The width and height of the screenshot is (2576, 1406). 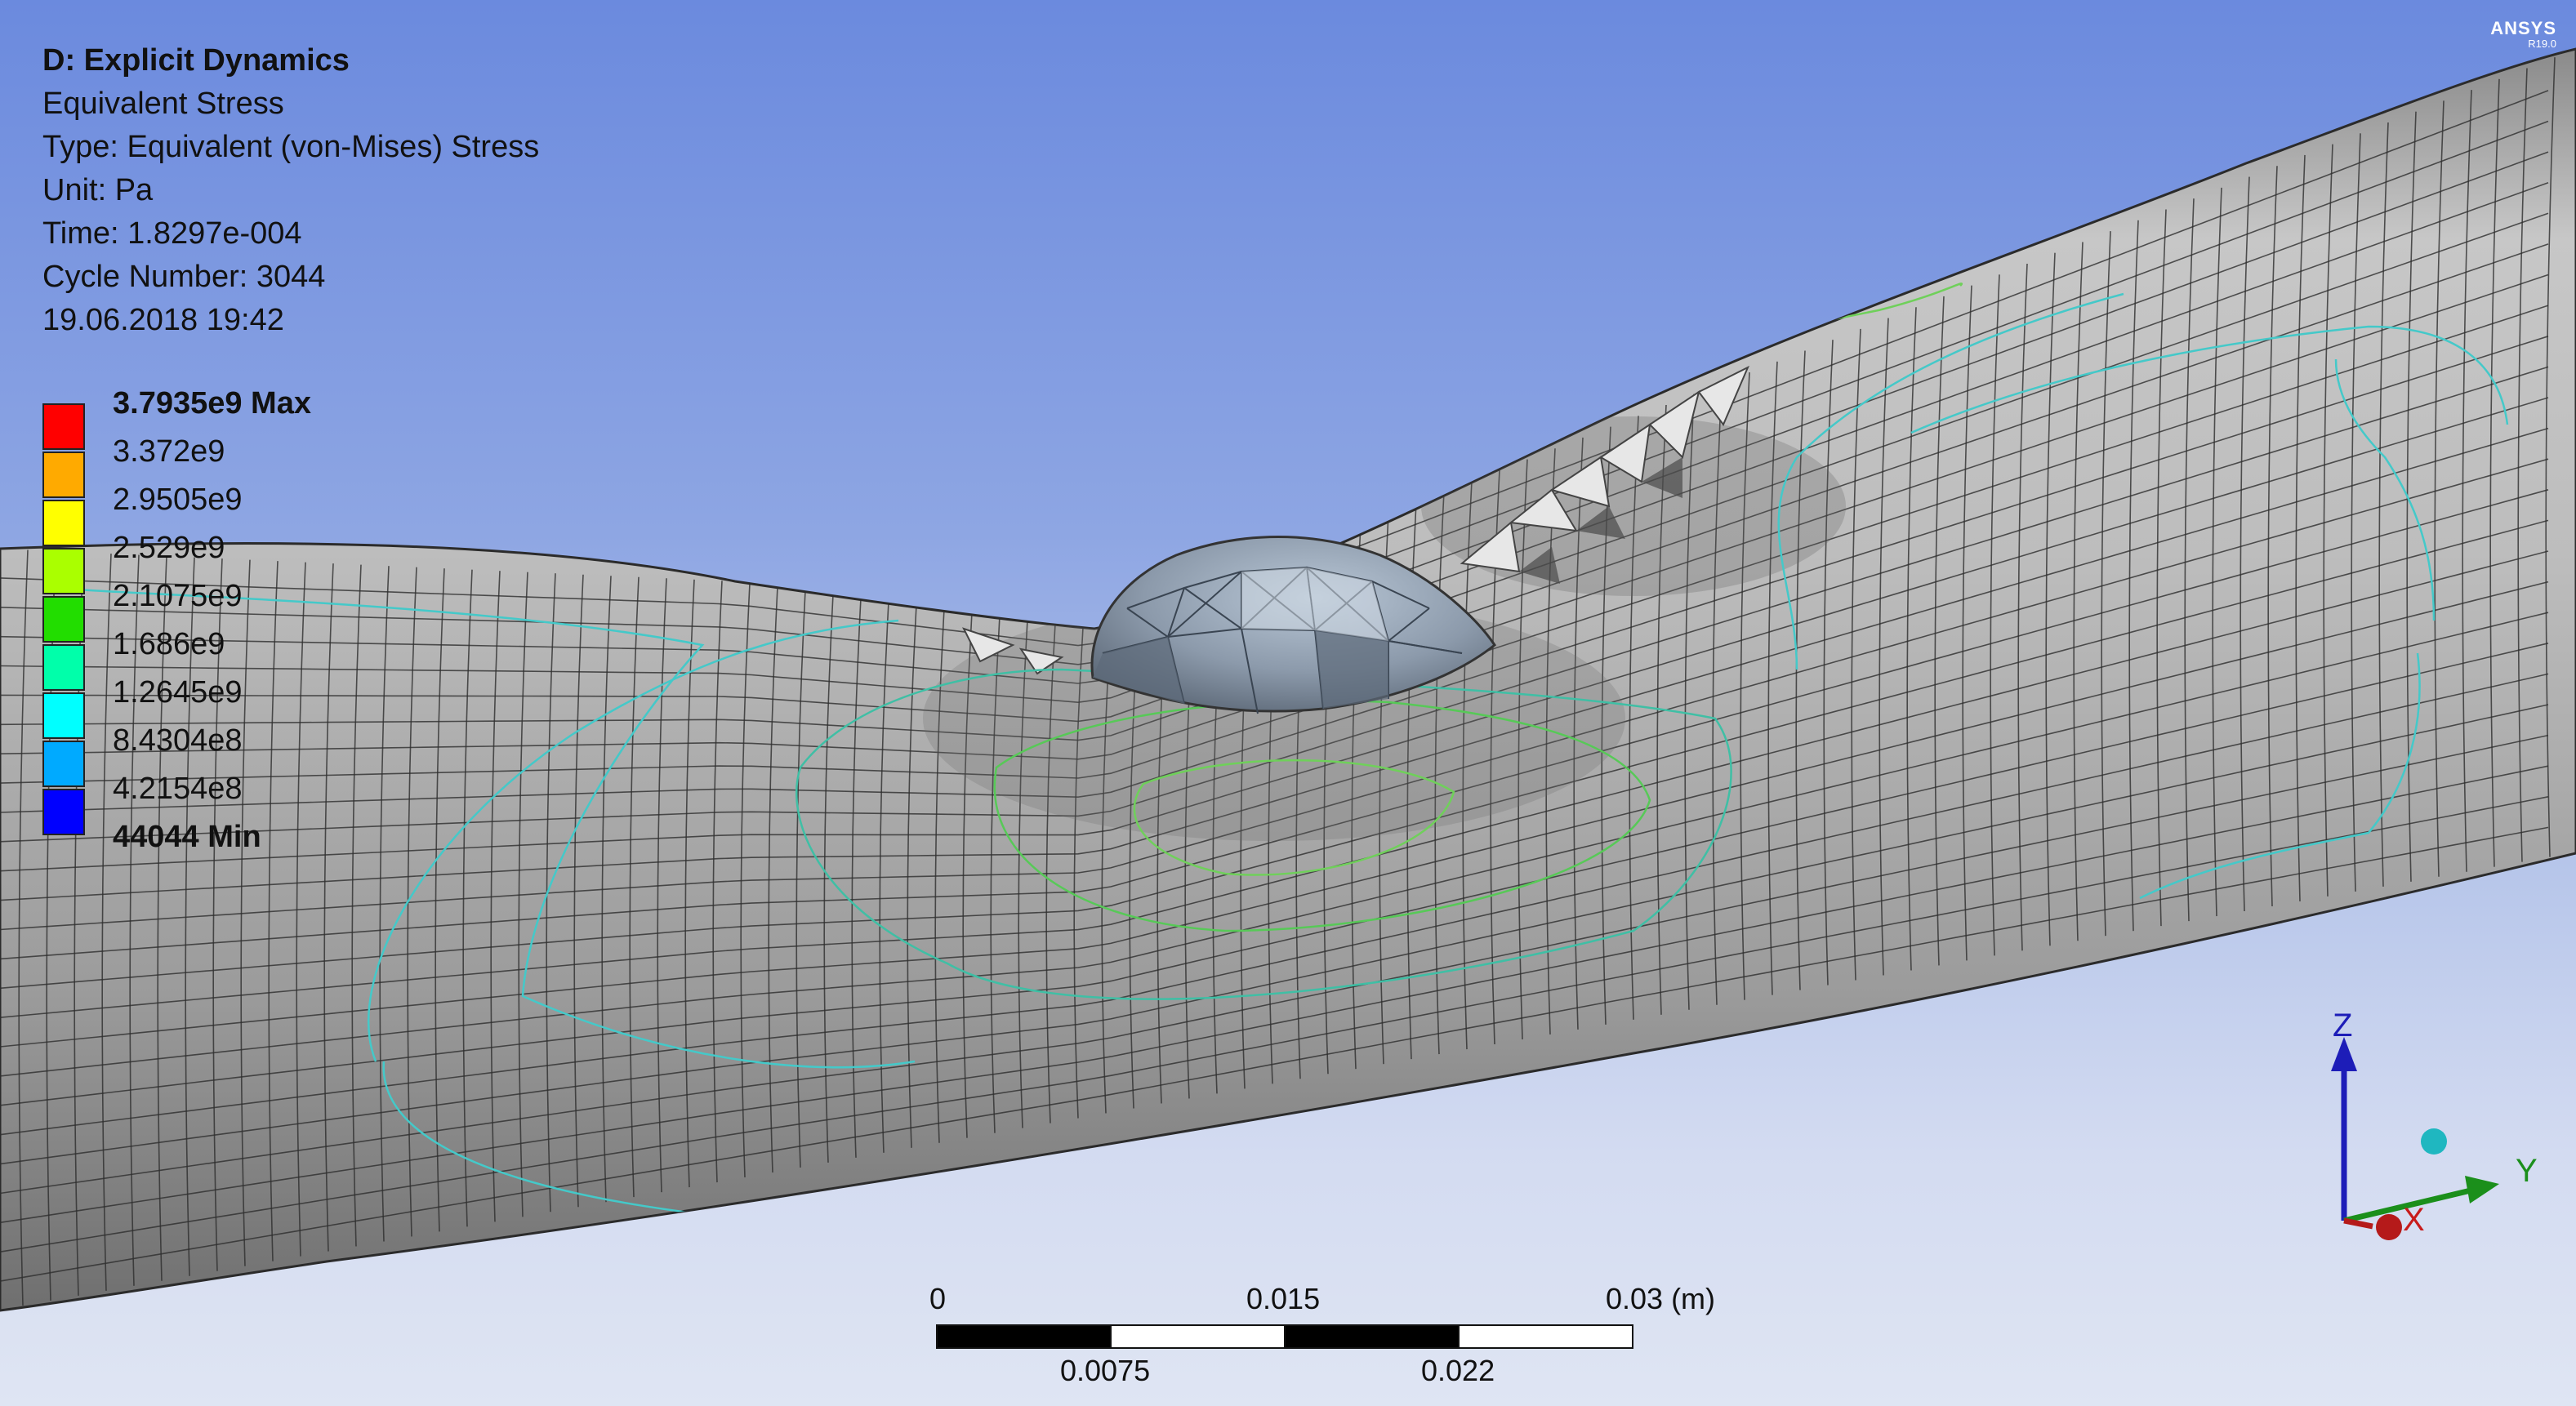 I want to click on ansys-logo: ANSYS R19.0, so click(x=2523, y=34).